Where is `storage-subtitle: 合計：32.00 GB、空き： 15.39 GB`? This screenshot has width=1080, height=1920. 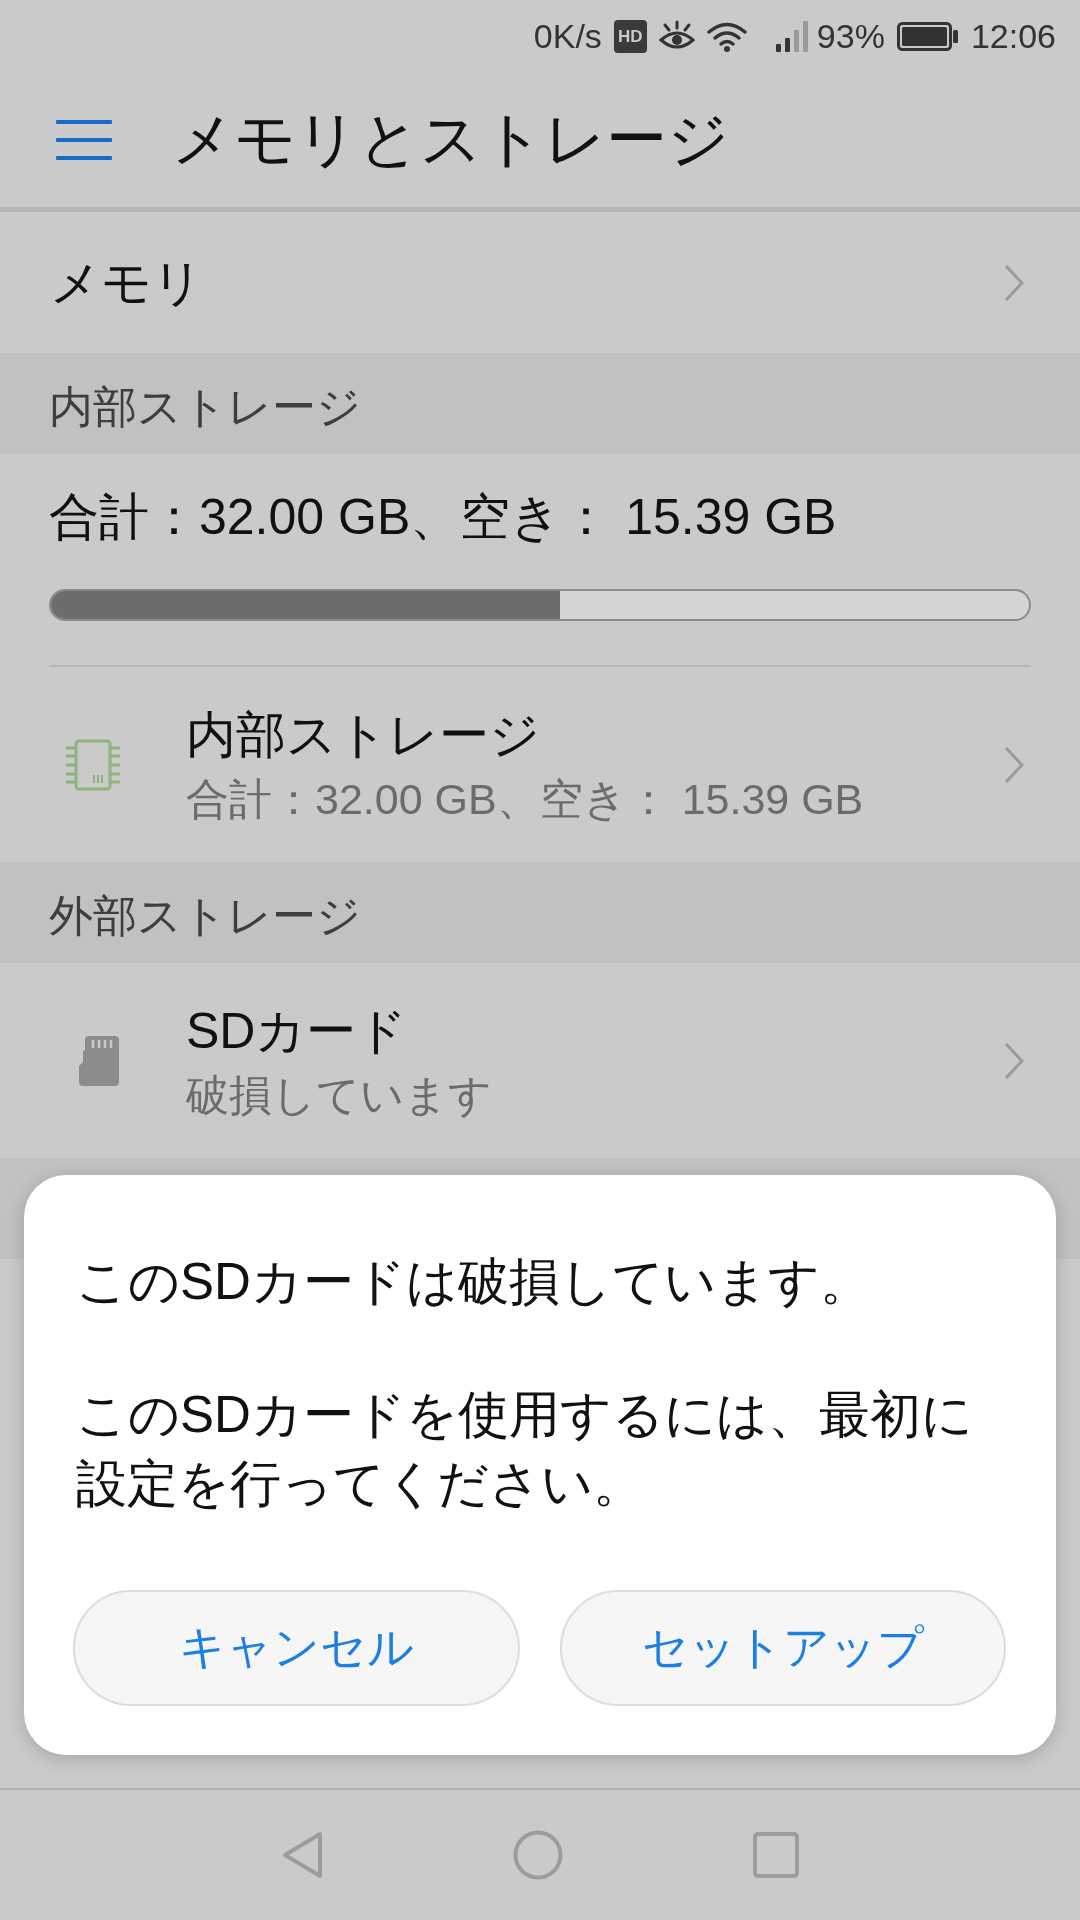
storage-subtitle: 合計：32.00 GB、空き： 15.39 GB is located at coordinates (525, 799).